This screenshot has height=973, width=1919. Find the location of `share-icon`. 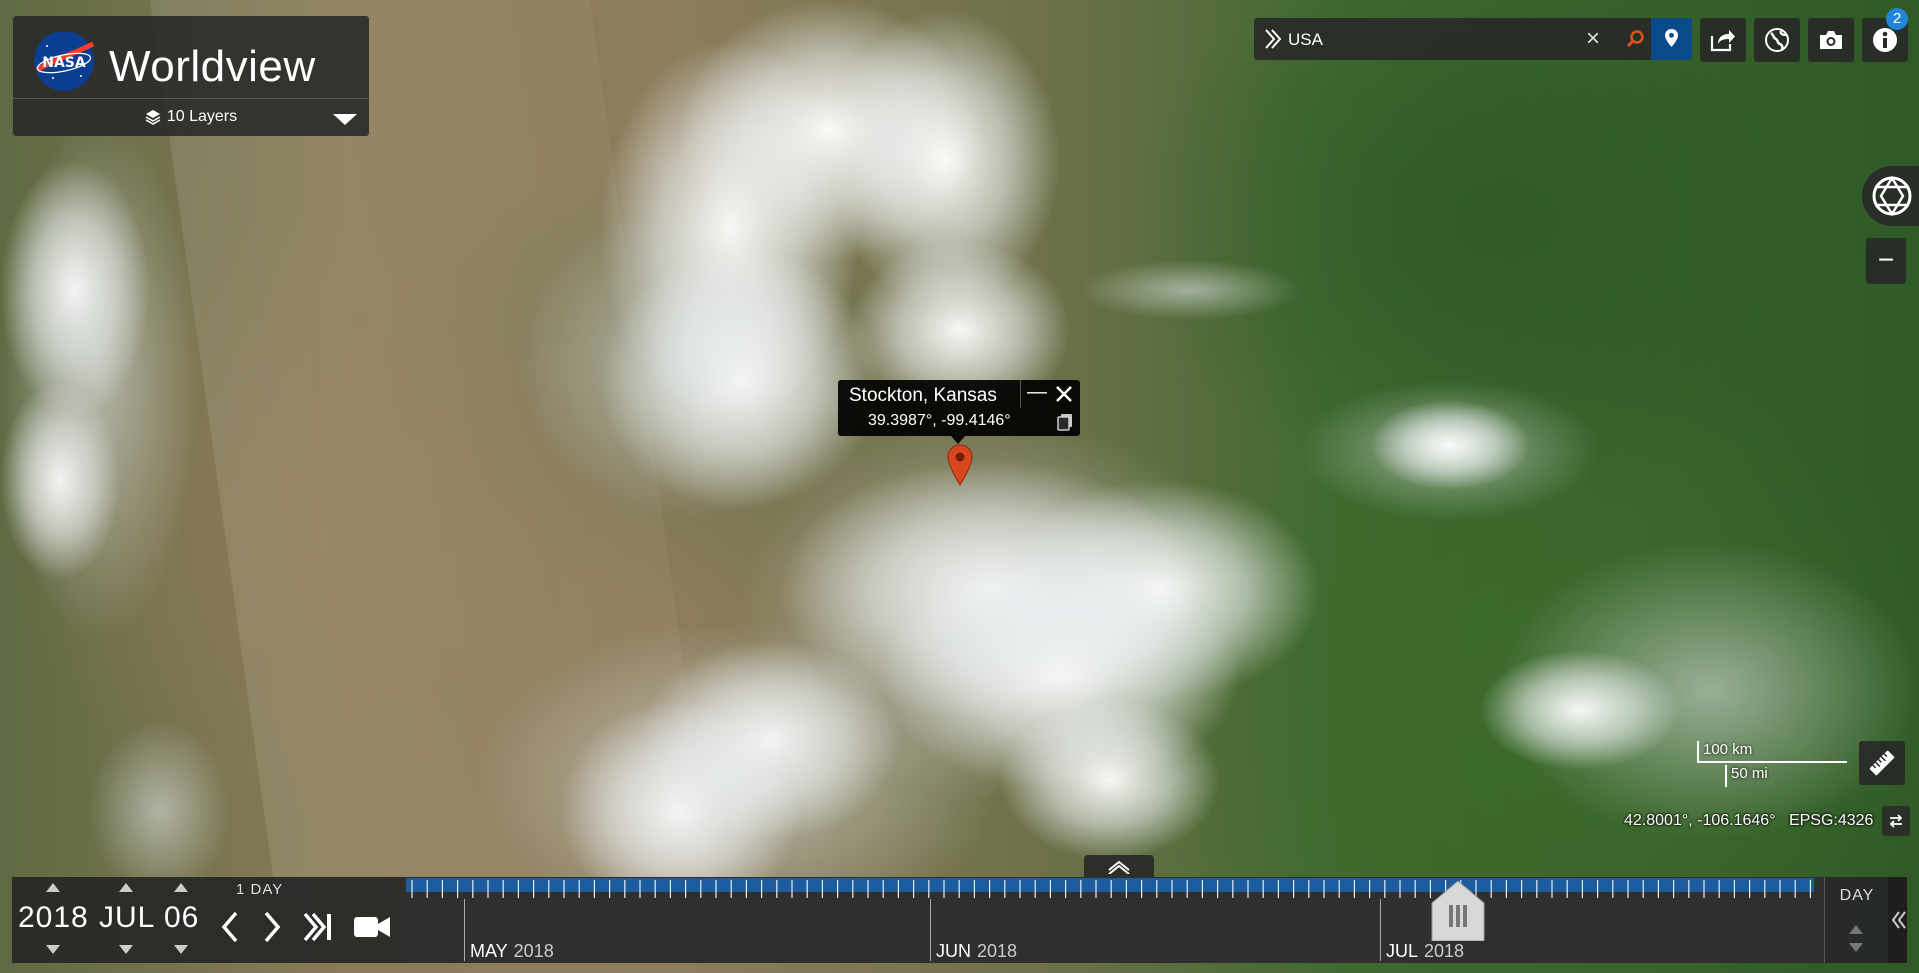

share-icon is located at coordinates (1722, 41).